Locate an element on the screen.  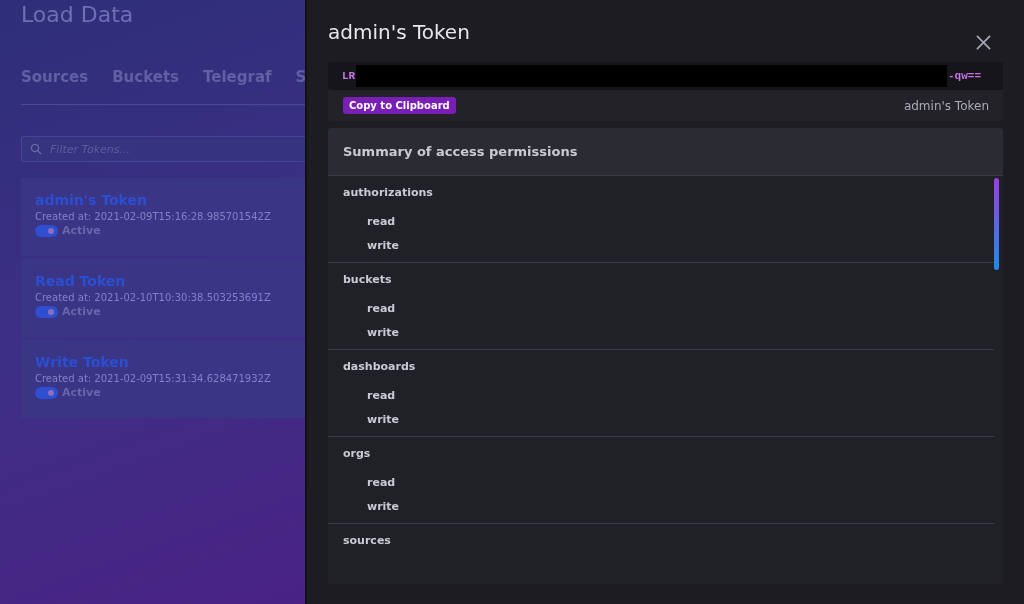
token-name: admin's Token is located at coordinates (170, 200).